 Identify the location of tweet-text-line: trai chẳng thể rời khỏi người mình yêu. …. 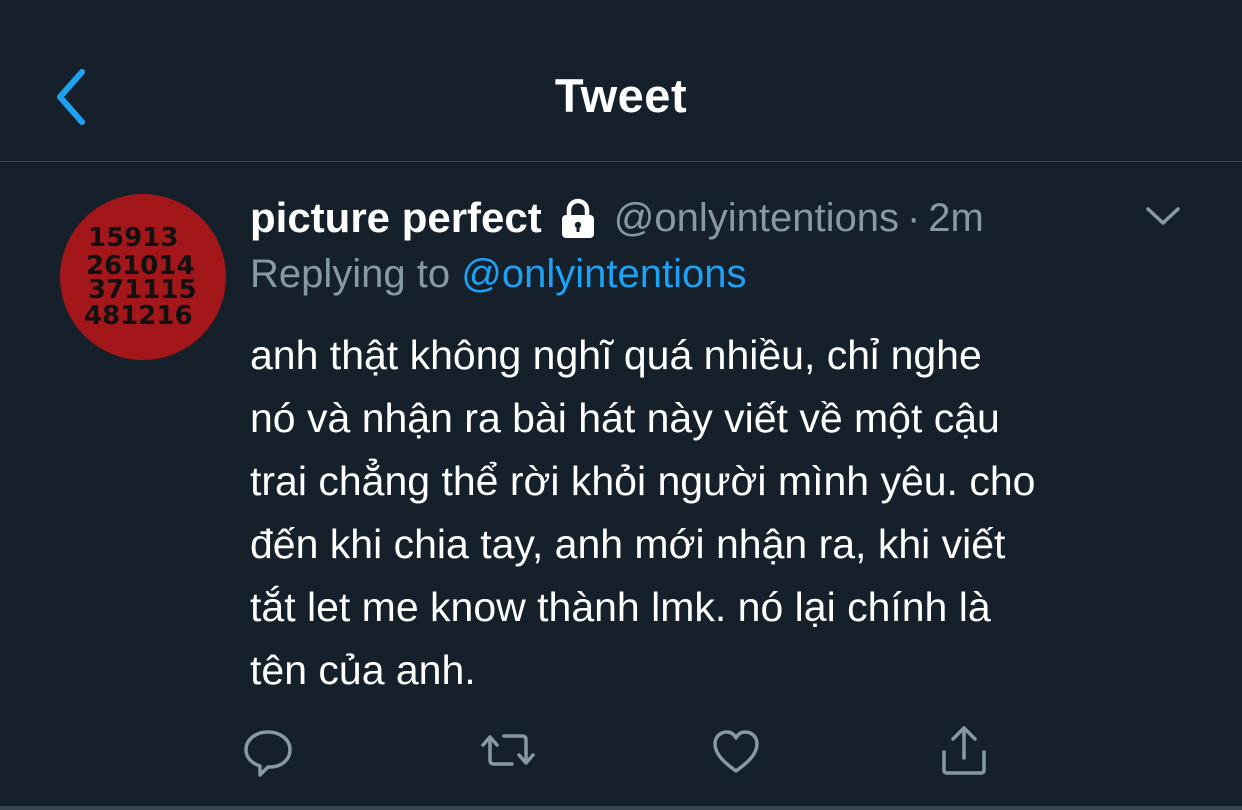
(643, 481).